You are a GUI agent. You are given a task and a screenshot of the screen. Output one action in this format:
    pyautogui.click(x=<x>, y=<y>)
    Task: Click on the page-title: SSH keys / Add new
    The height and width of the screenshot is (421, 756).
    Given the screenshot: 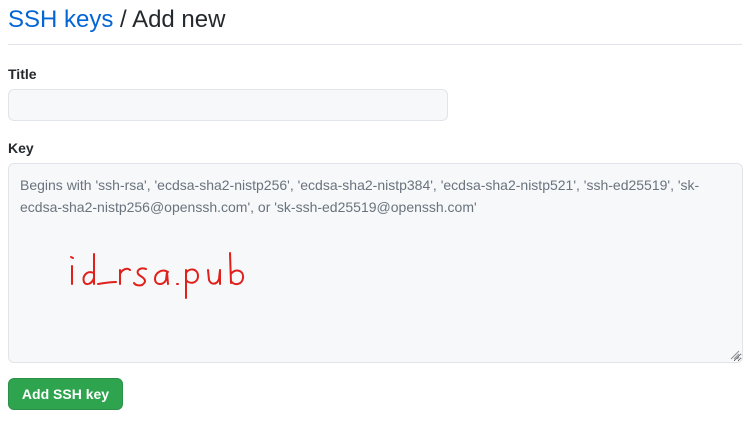 What is the action you would take?
    pyautogui.click(x=375, y=20)
    